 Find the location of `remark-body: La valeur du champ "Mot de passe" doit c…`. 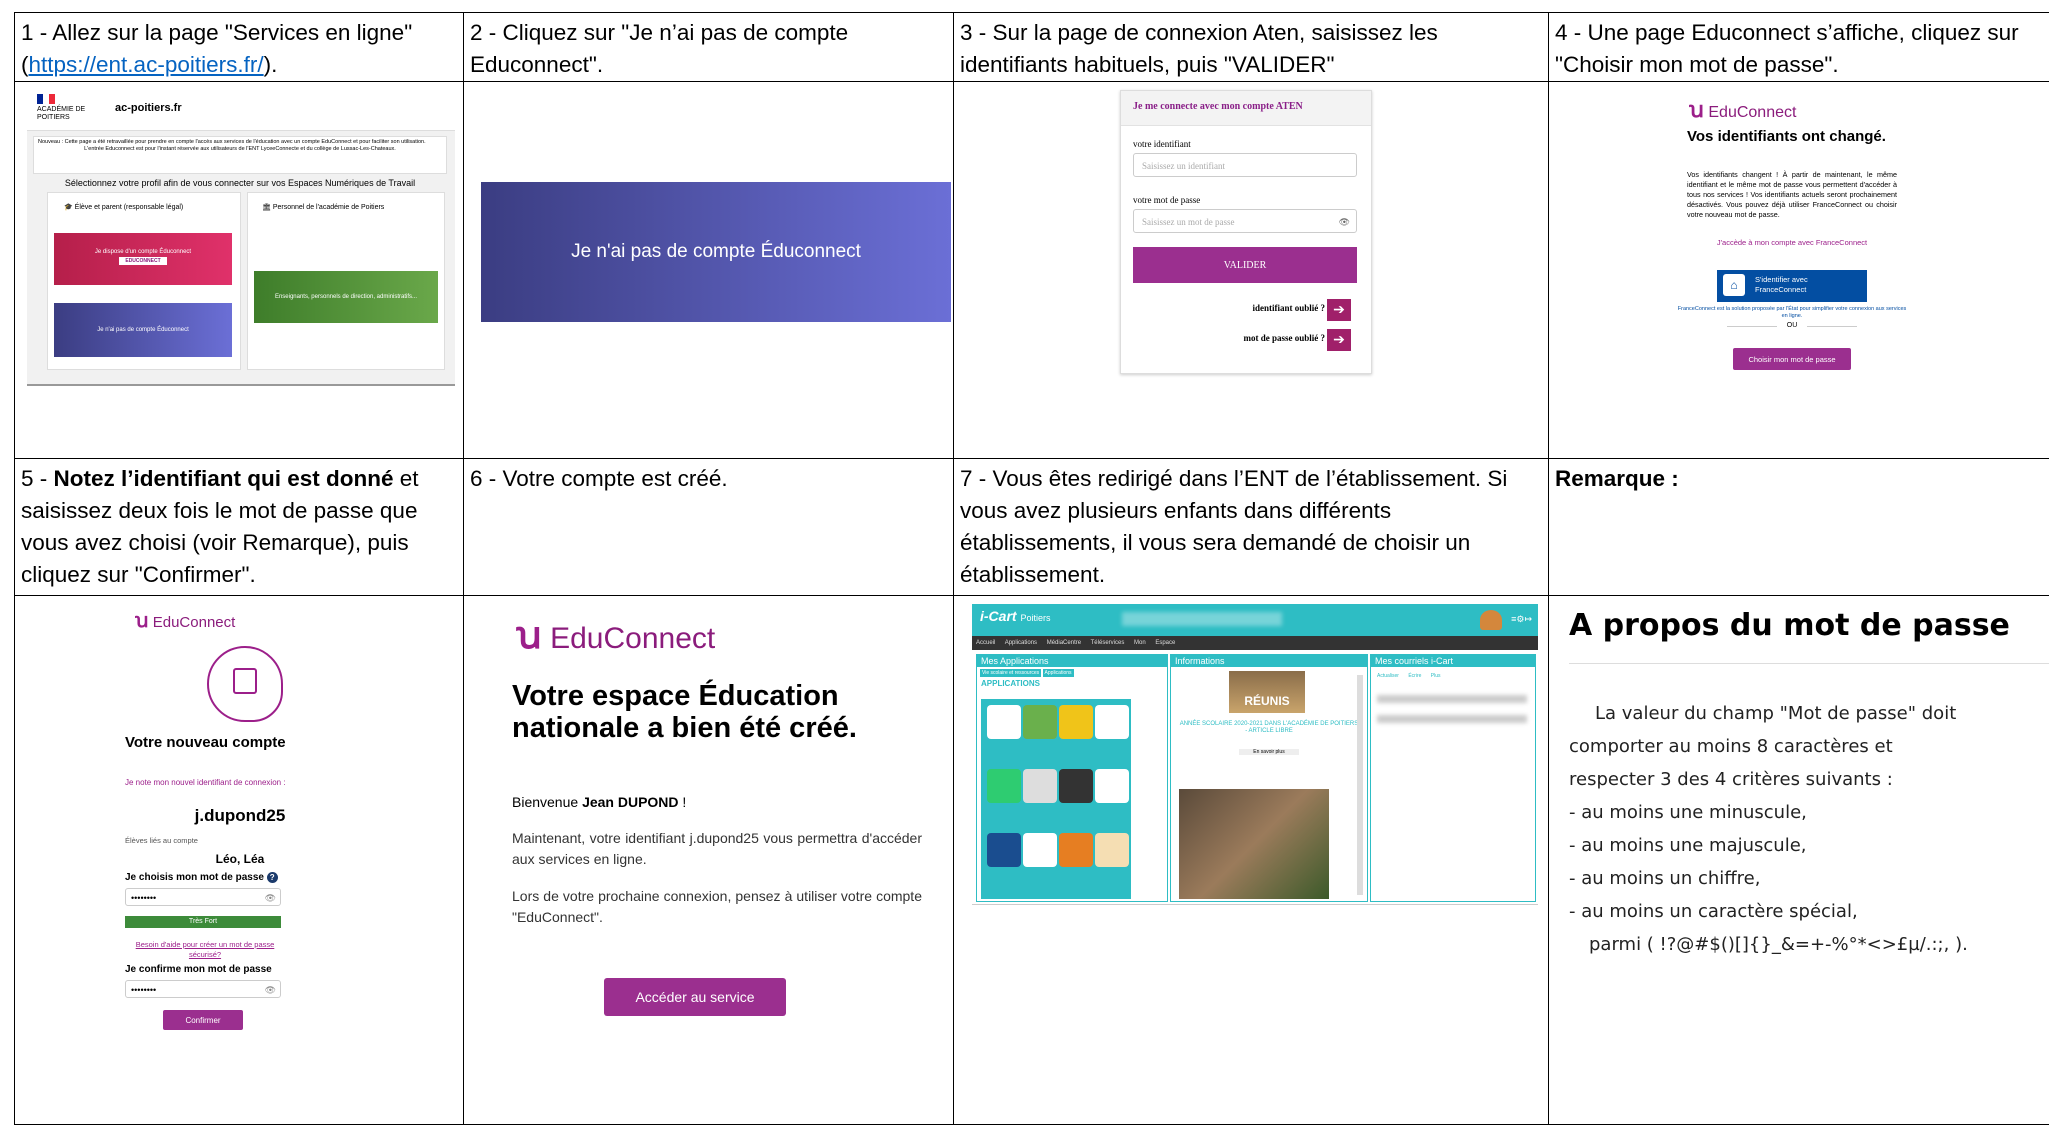

remark-body: La valeur du champ "Mot de passe" doit c… is located at coordinates (1809, 829).